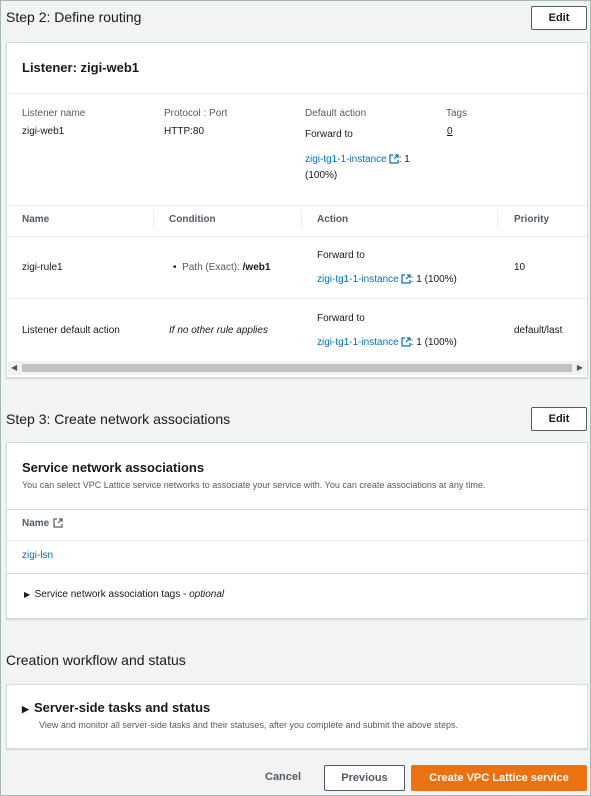 This screenshot has height=796, width=591. Describe the element at coordinates (71, 330) in the screenshot. I see `rule-name: Listener default action` at that location.